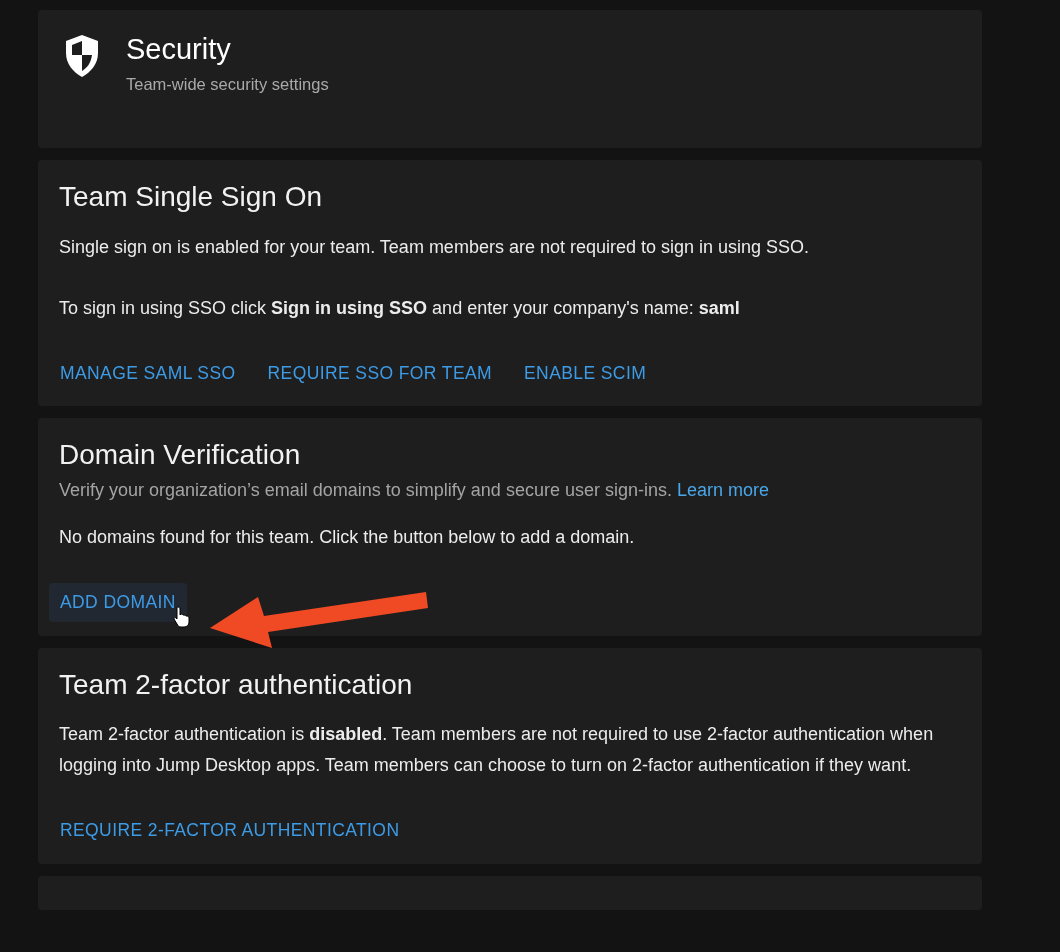  Describe the element at coordinates (380, 372) in the screenshot. I see `action-button: REQUIRE SSO FOR TEAM` at that location.